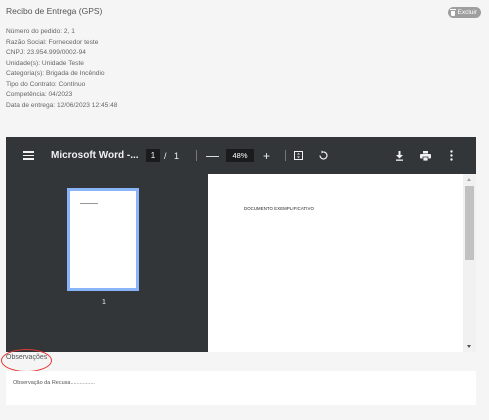 The width and height of the screenshot is (489, 420). I want to click on delete-button-label: Excluir, so click(467, 12).